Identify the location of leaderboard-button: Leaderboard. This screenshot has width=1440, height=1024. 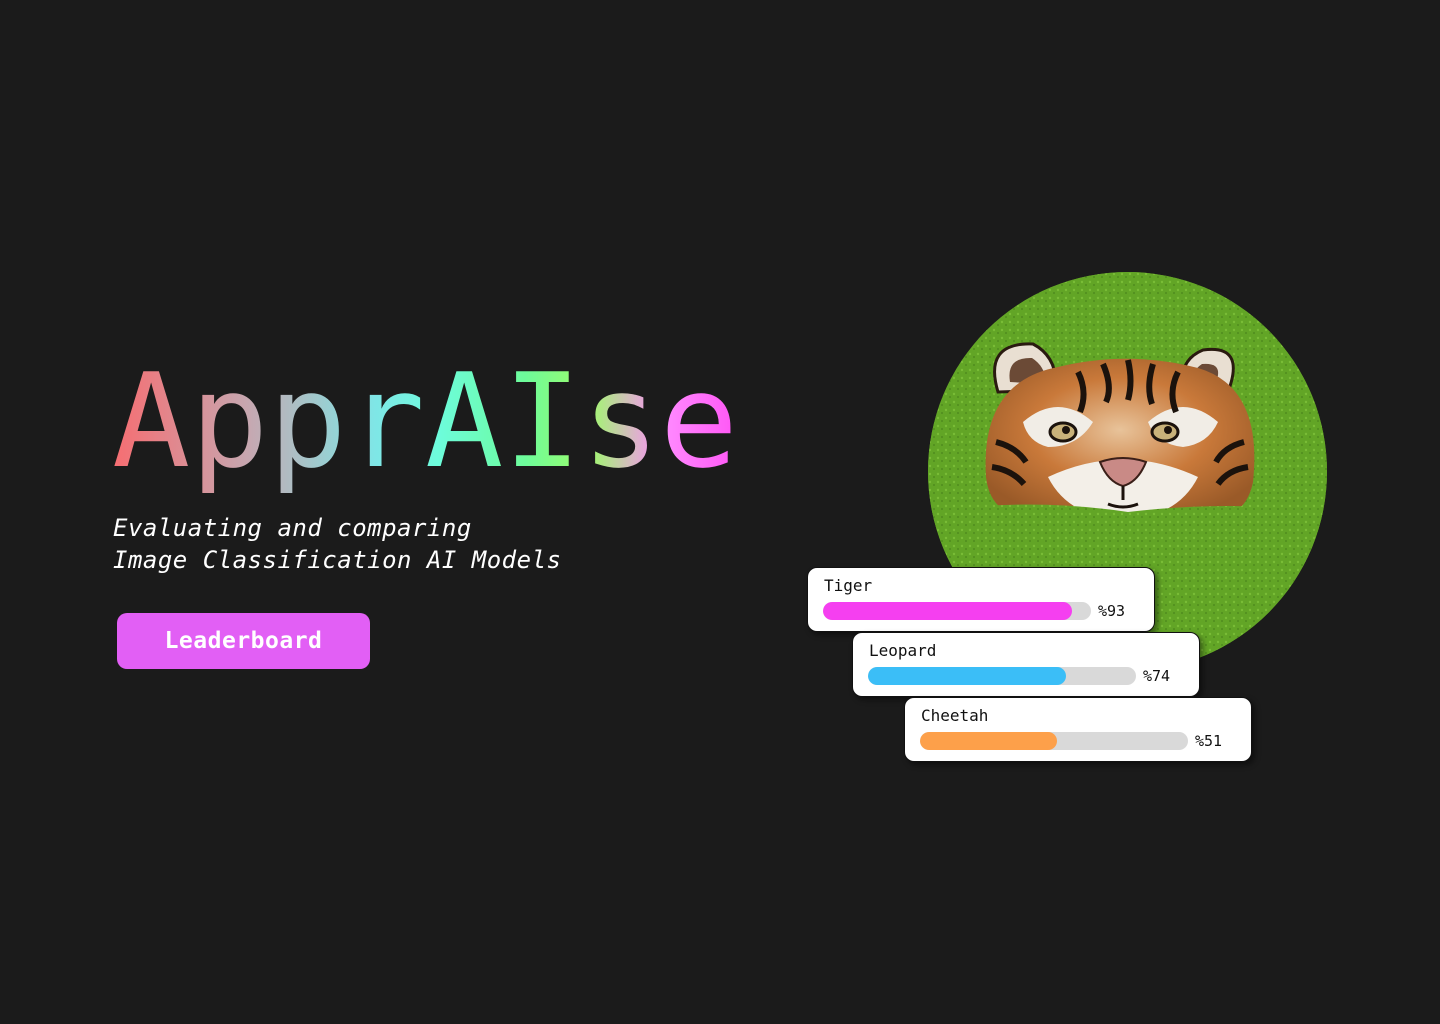
(243, 641).